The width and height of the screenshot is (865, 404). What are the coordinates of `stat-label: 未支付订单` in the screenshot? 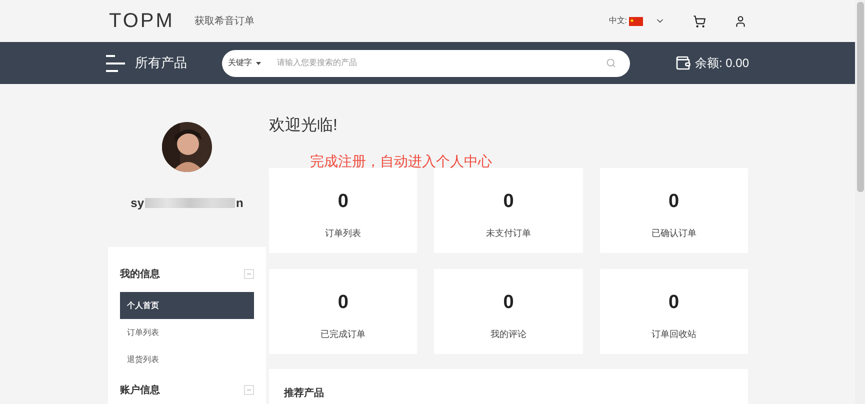 It's located at (508, 233).